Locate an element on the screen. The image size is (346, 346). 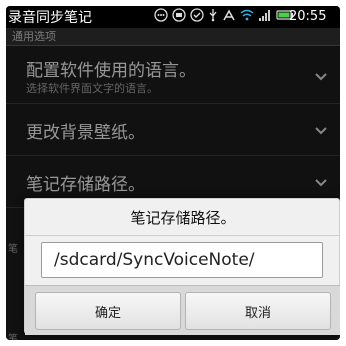
message-icon is located at coordinates (179, 15).